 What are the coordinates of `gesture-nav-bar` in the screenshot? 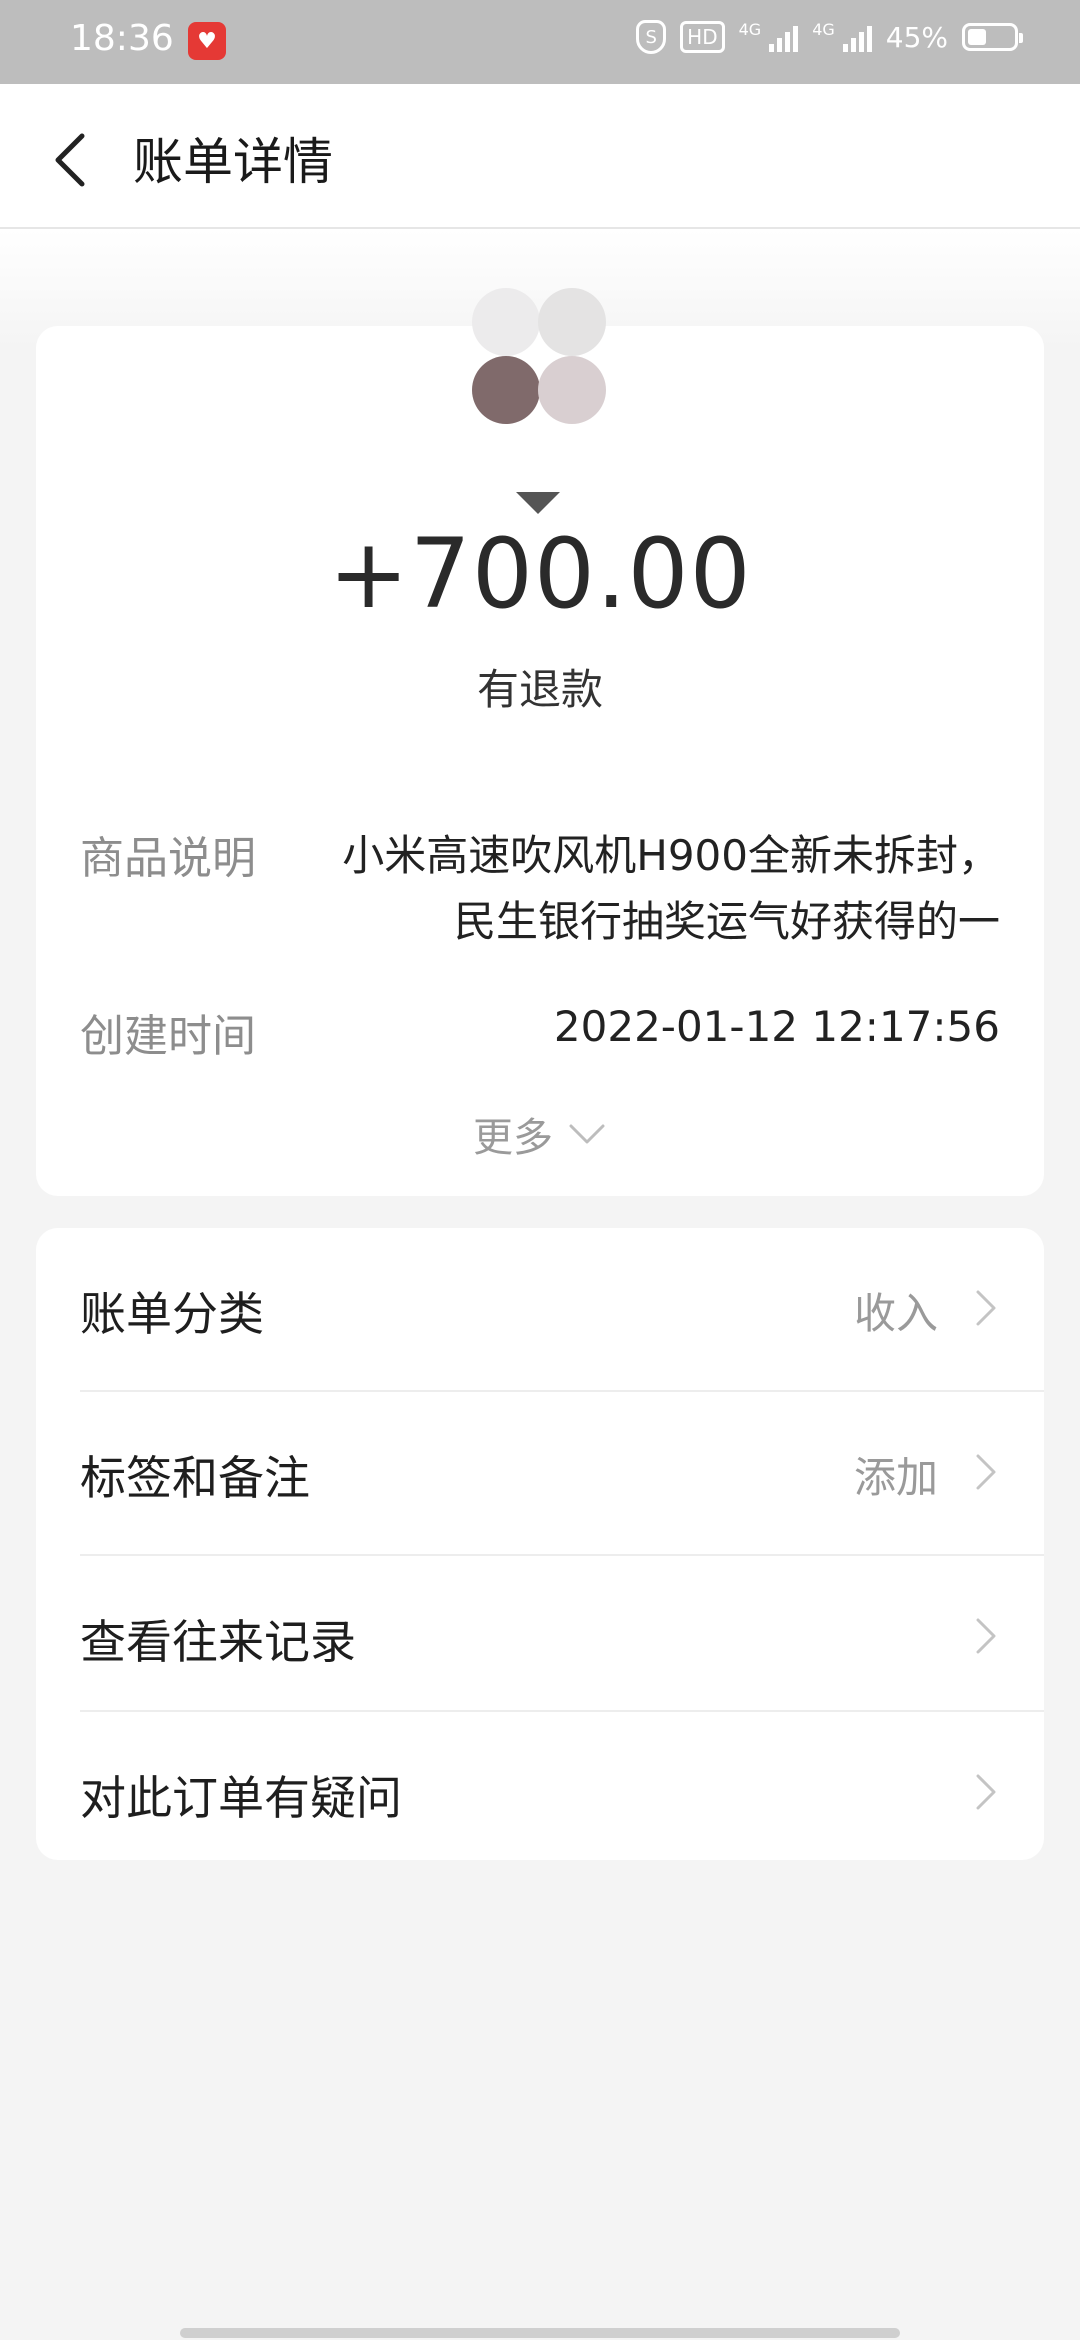 It's located at (540, 2333).